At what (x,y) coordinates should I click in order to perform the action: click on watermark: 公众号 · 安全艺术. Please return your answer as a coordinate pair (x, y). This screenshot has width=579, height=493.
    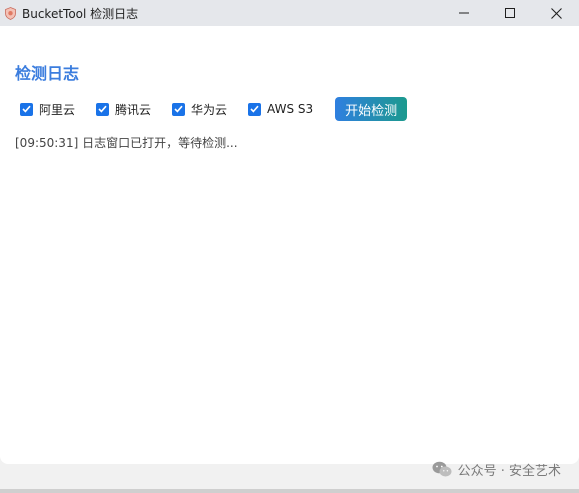
    Looking at the image, I should click on (496, 469).